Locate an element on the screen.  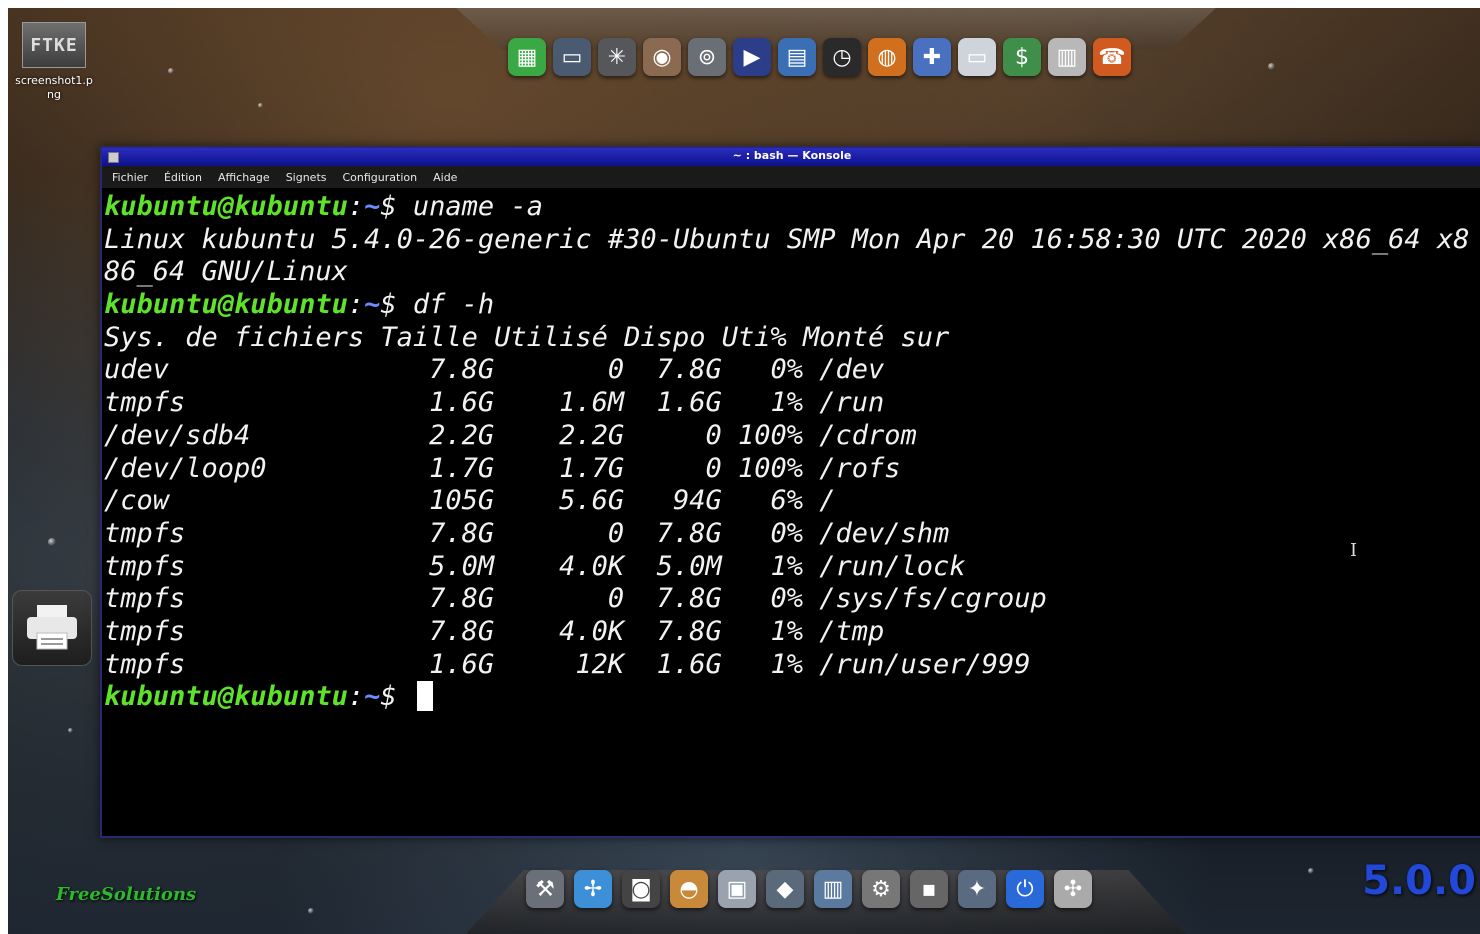
printer-widget is located at coordinates (52, 628).